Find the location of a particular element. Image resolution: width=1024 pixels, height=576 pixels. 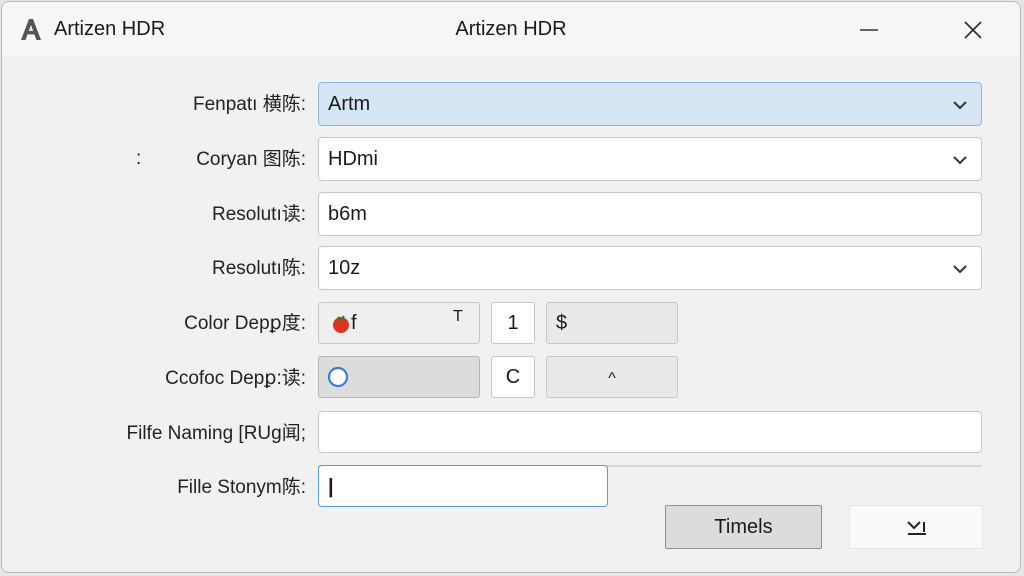

label-coryan: Coryan 图陈: is located at coordinates (251, 159).